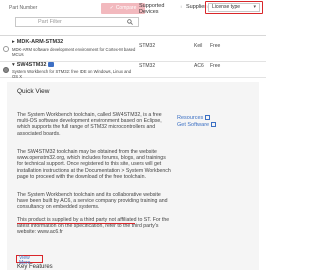  I want to click on resources-link: Resources, so click(196, 118).